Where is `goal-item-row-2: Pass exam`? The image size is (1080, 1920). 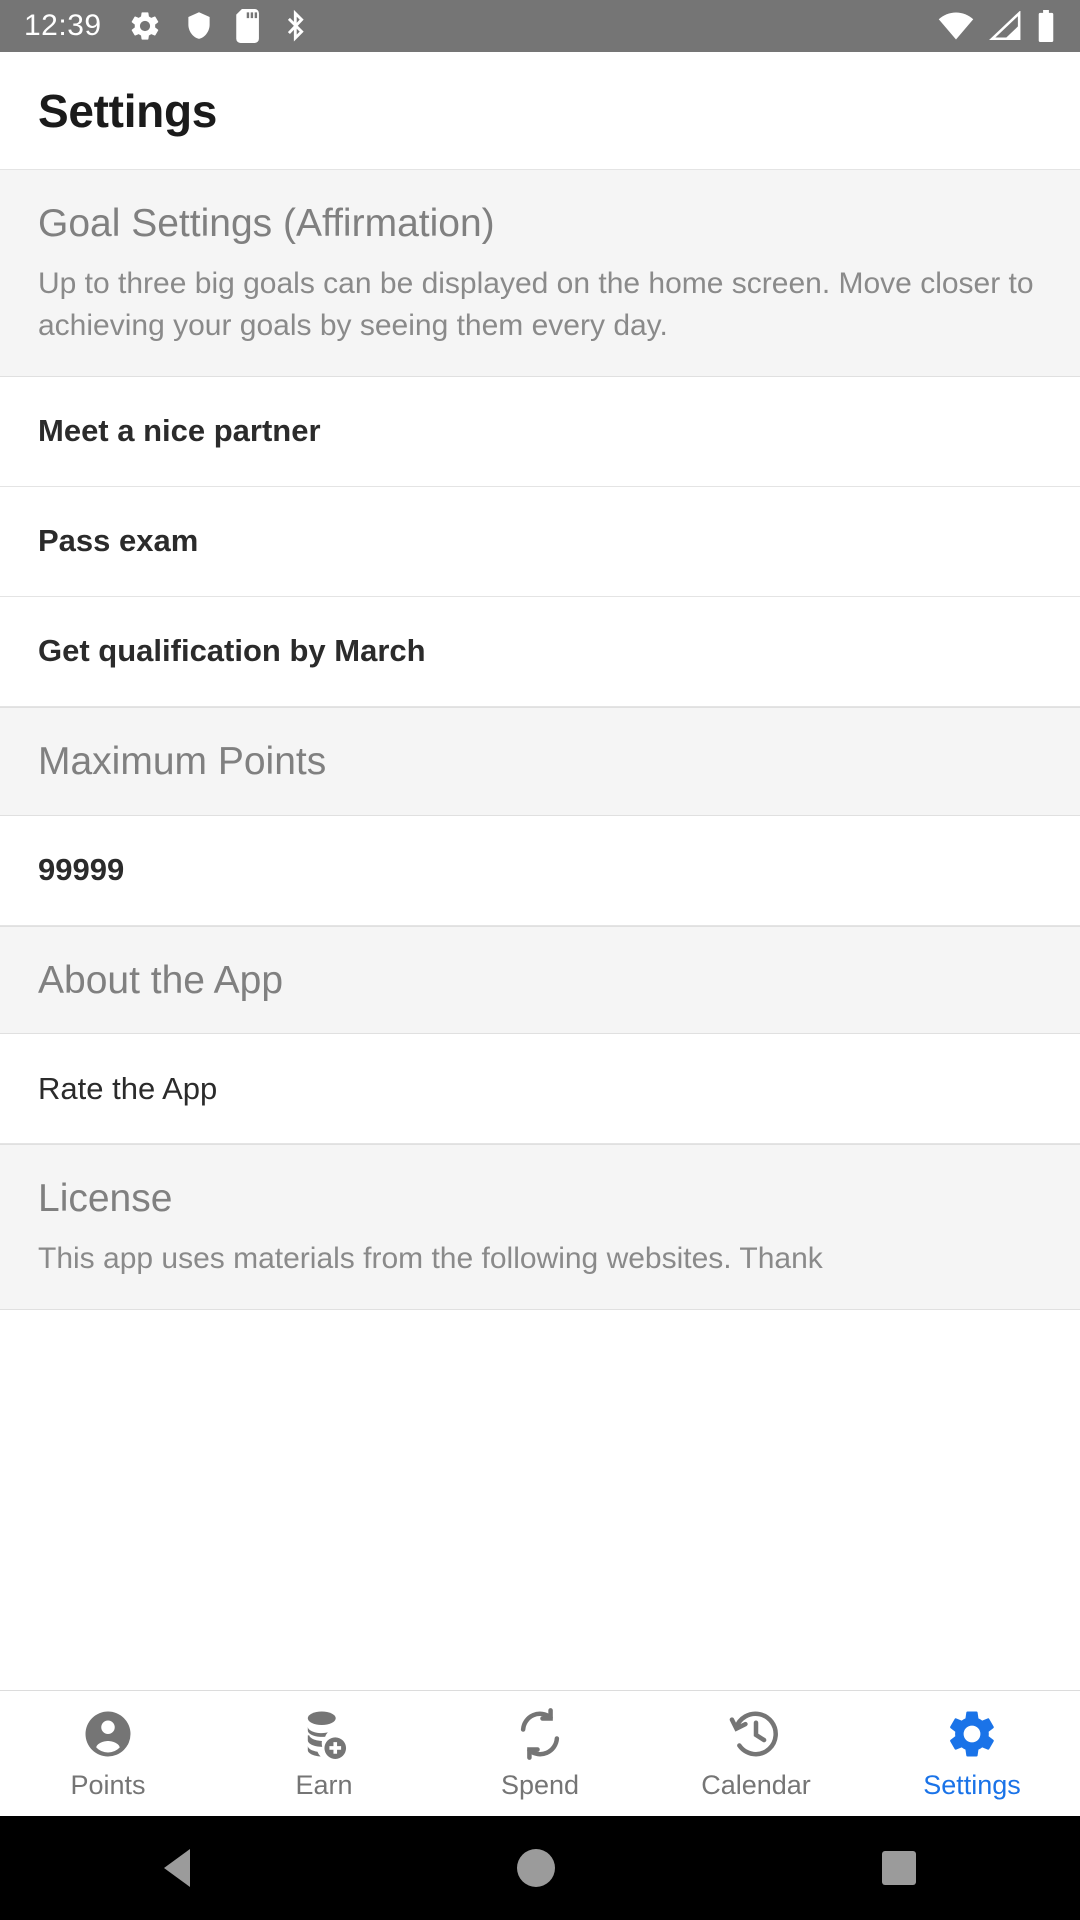
goal-item-row-2: Pass exam is located at coordinates (540, 541).